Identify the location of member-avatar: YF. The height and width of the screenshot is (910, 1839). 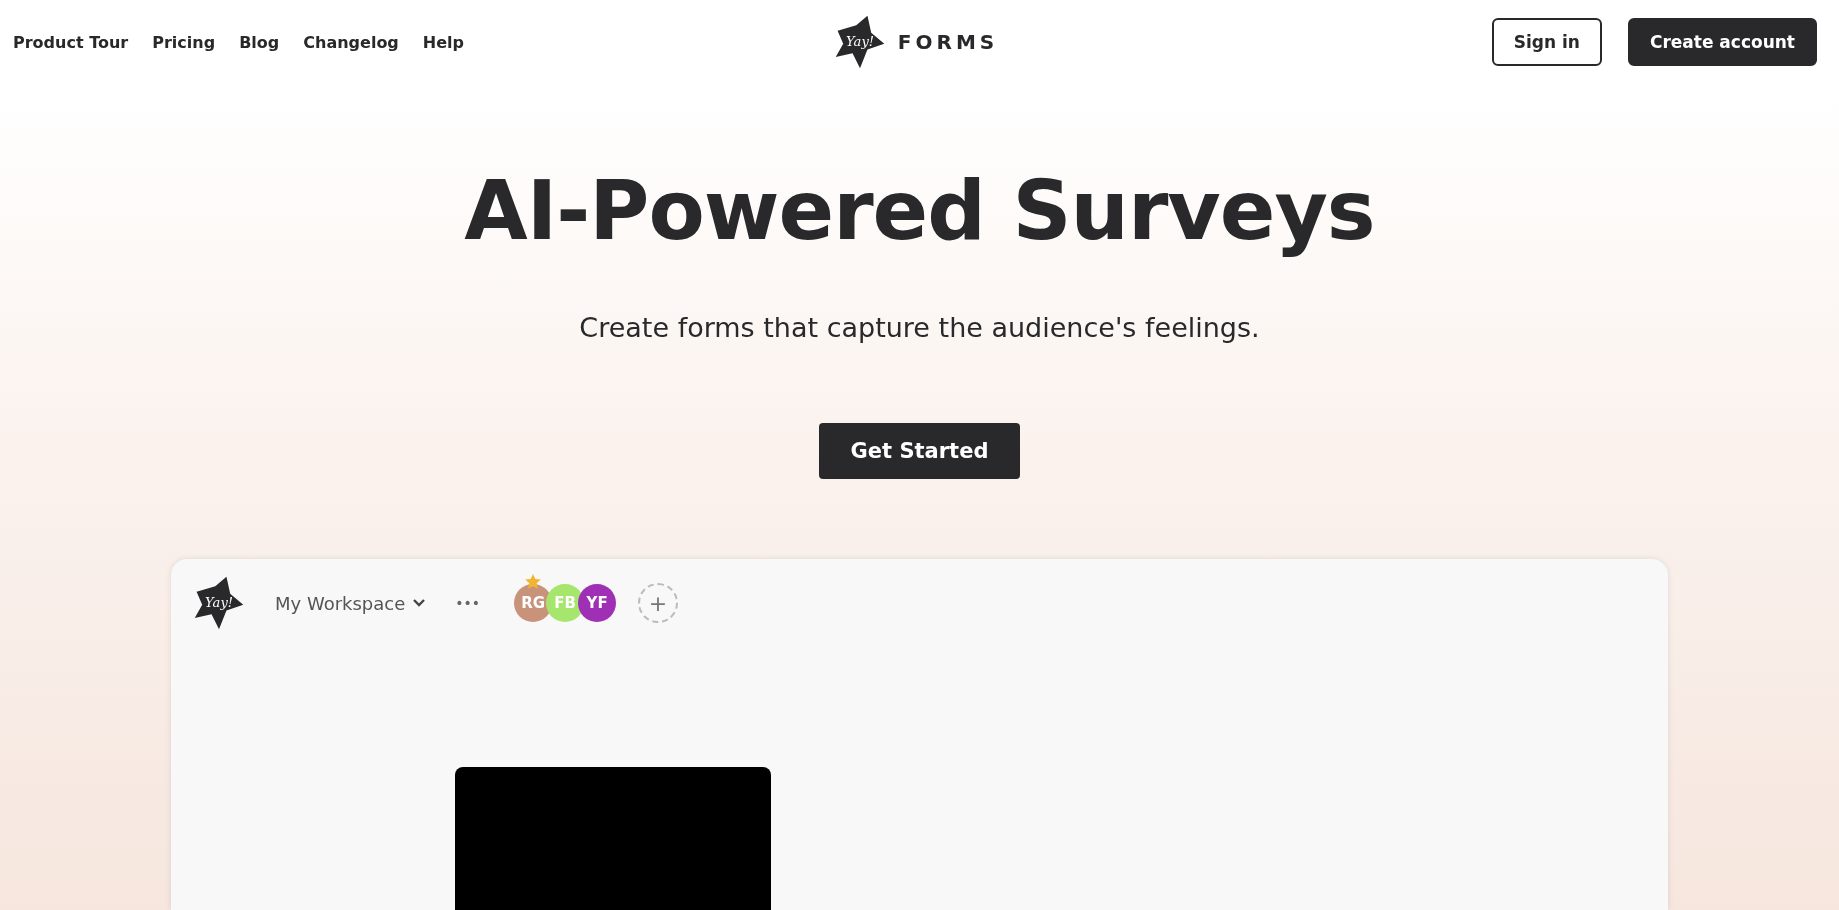
(597, 603).